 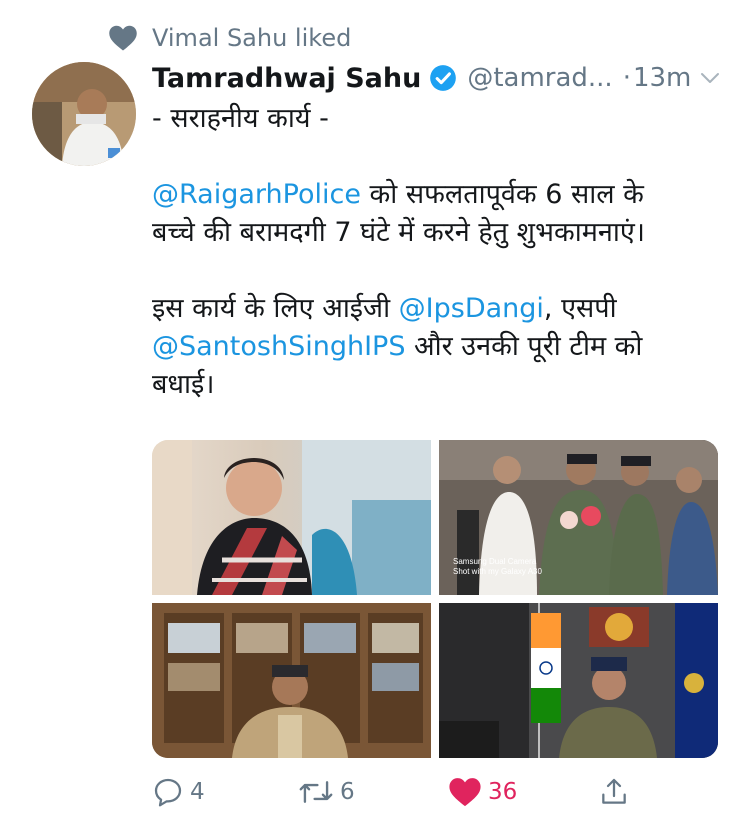 I want to click on like-count: 36, so click(x=503, y=792).